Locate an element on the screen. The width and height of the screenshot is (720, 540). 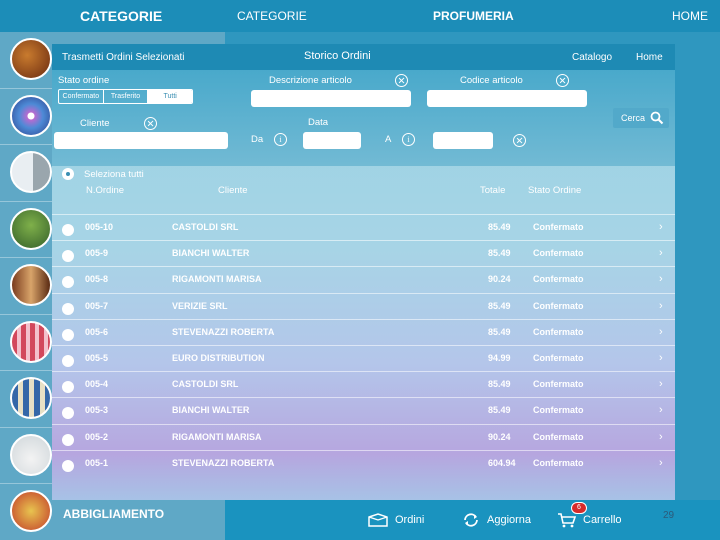
sidebar-header: CATEGORIE is located at coordinates (112, 16).